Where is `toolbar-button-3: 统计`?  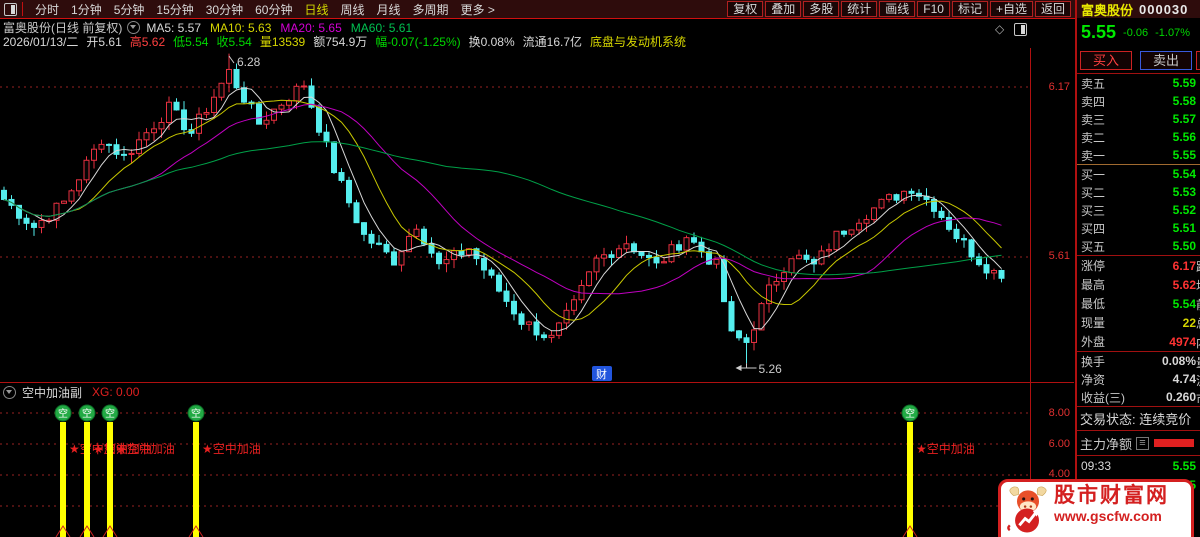
toolbar-button-3: 统计 is located at coordinates (859, 9).